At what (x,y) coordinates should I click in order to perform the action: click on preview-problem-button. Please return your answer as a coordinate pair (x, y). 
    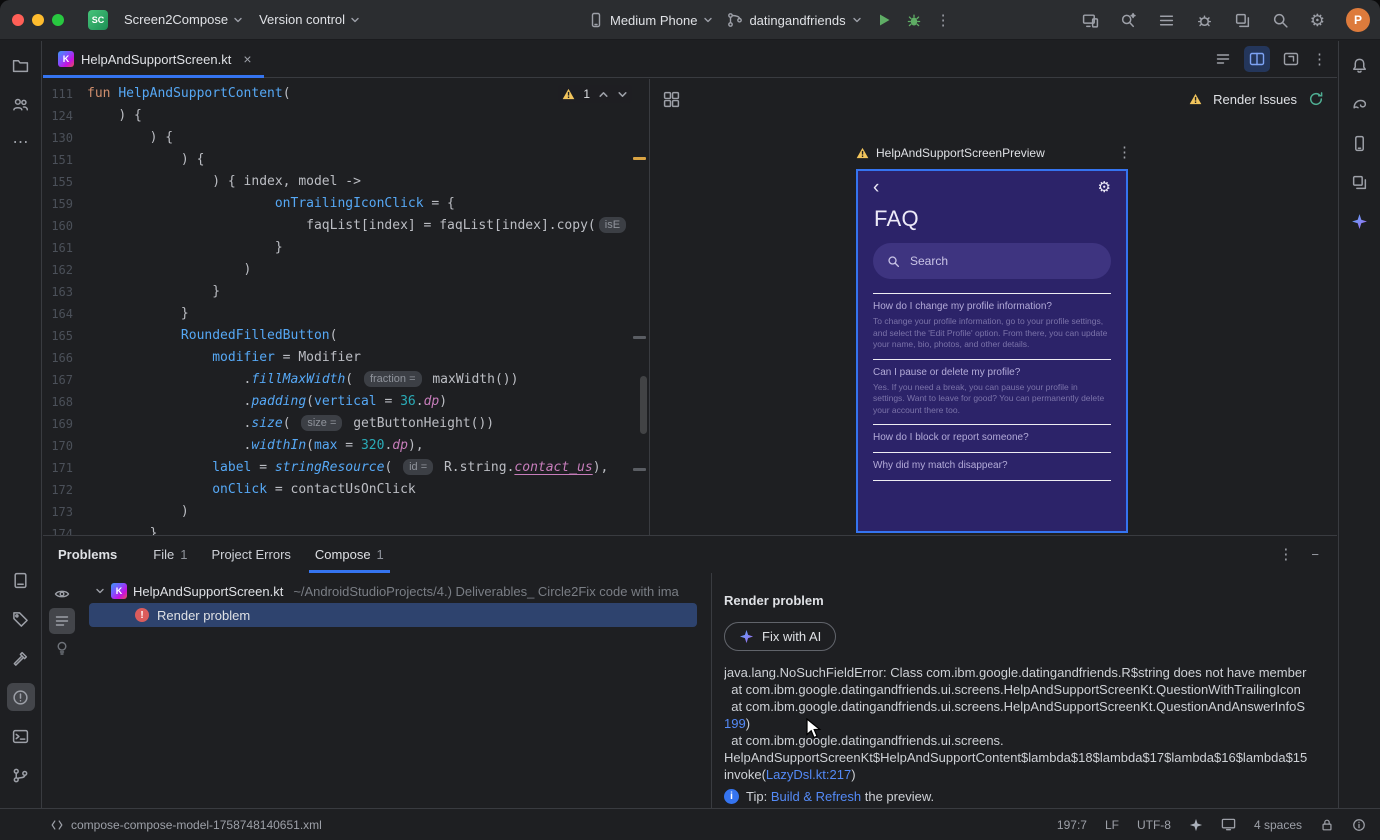
    Looking at the image, I should click on (62, 594).